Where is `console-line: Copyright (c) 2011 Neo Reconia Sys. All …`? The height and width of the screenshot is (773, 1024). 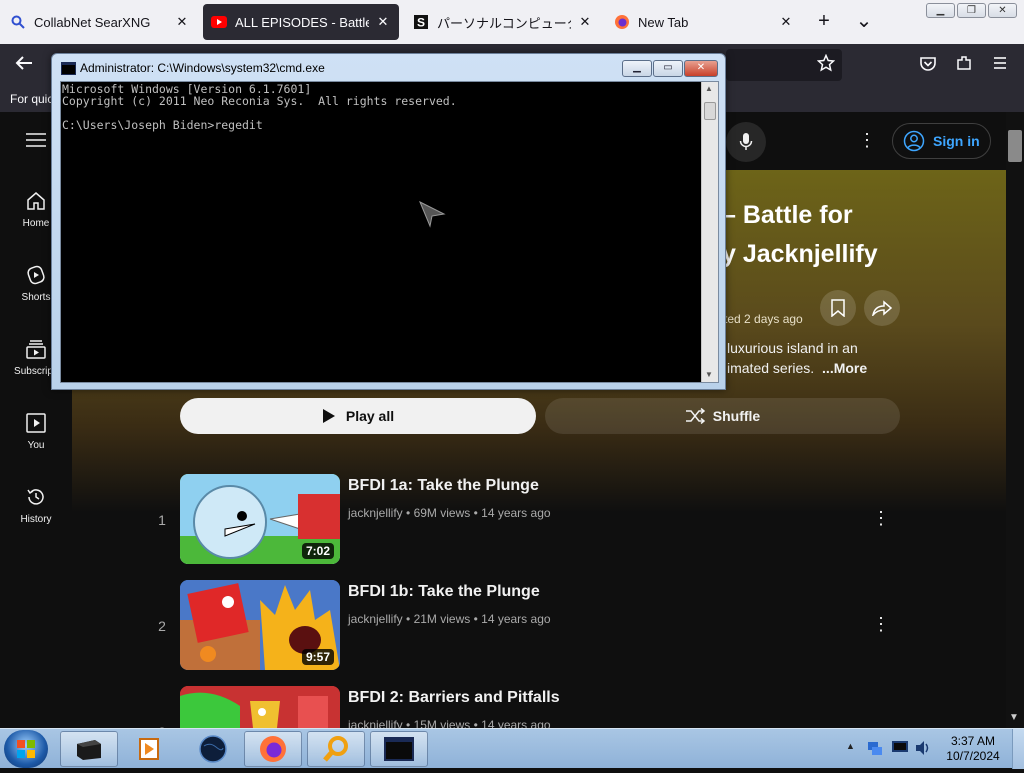 console-line: Copyright (c) 2011 Neo Reconia Sys. All … is located at coordinates (259, 101).